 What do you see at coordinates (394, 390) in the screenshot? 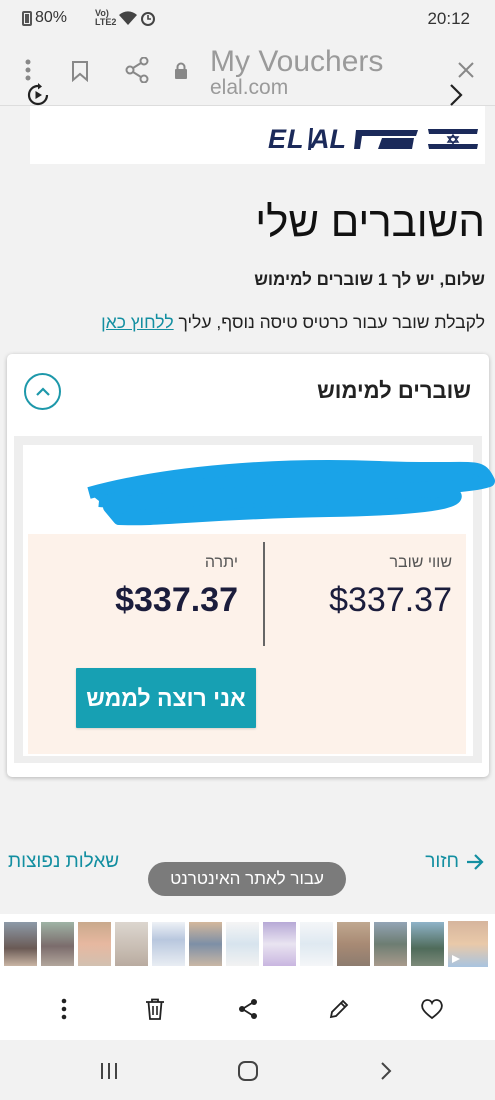
I see `card-title: שוברים למימוש` at bounding box center [394, 390].